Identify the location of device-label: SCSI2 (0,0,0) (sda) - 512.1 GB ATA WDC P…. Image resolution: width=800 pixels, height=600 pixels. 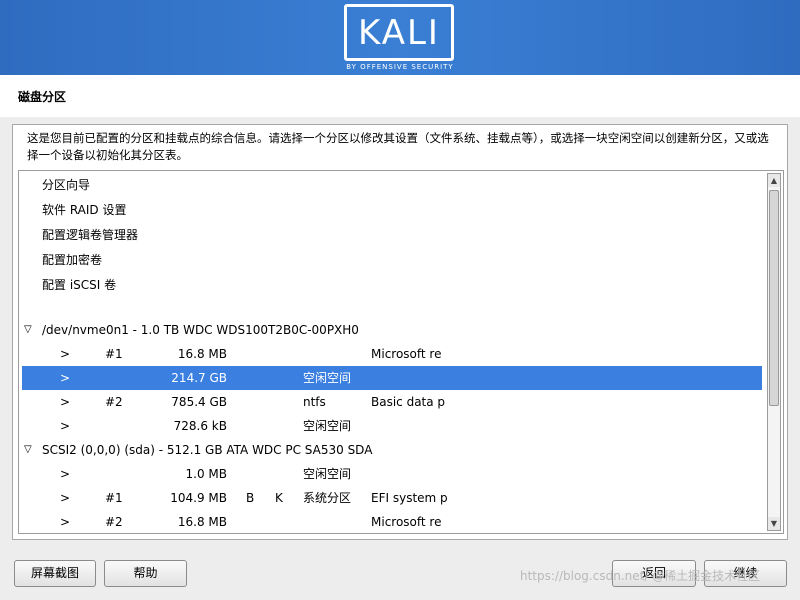
(207, 450).